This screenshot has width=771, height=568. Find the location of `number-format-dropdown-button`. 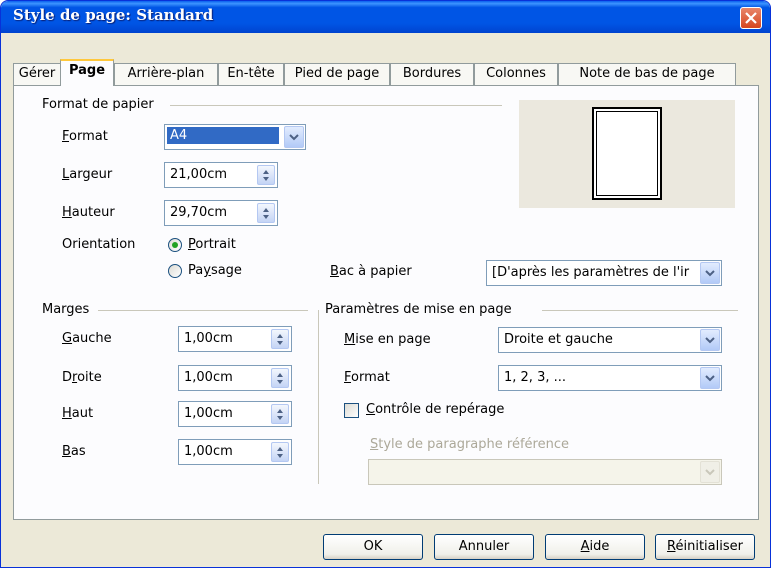

number-format-dropdown-button is located at coordinates (710, 378).